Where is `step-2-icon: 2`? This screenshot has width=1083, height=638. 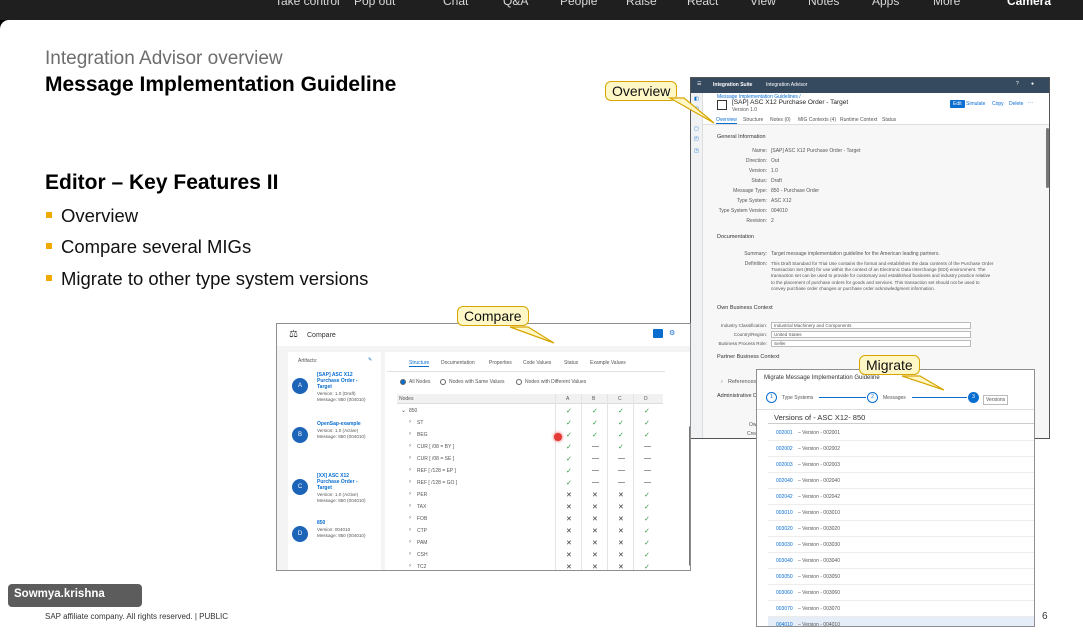 step-2-icon: 2 is located at coordinates (872, 397).